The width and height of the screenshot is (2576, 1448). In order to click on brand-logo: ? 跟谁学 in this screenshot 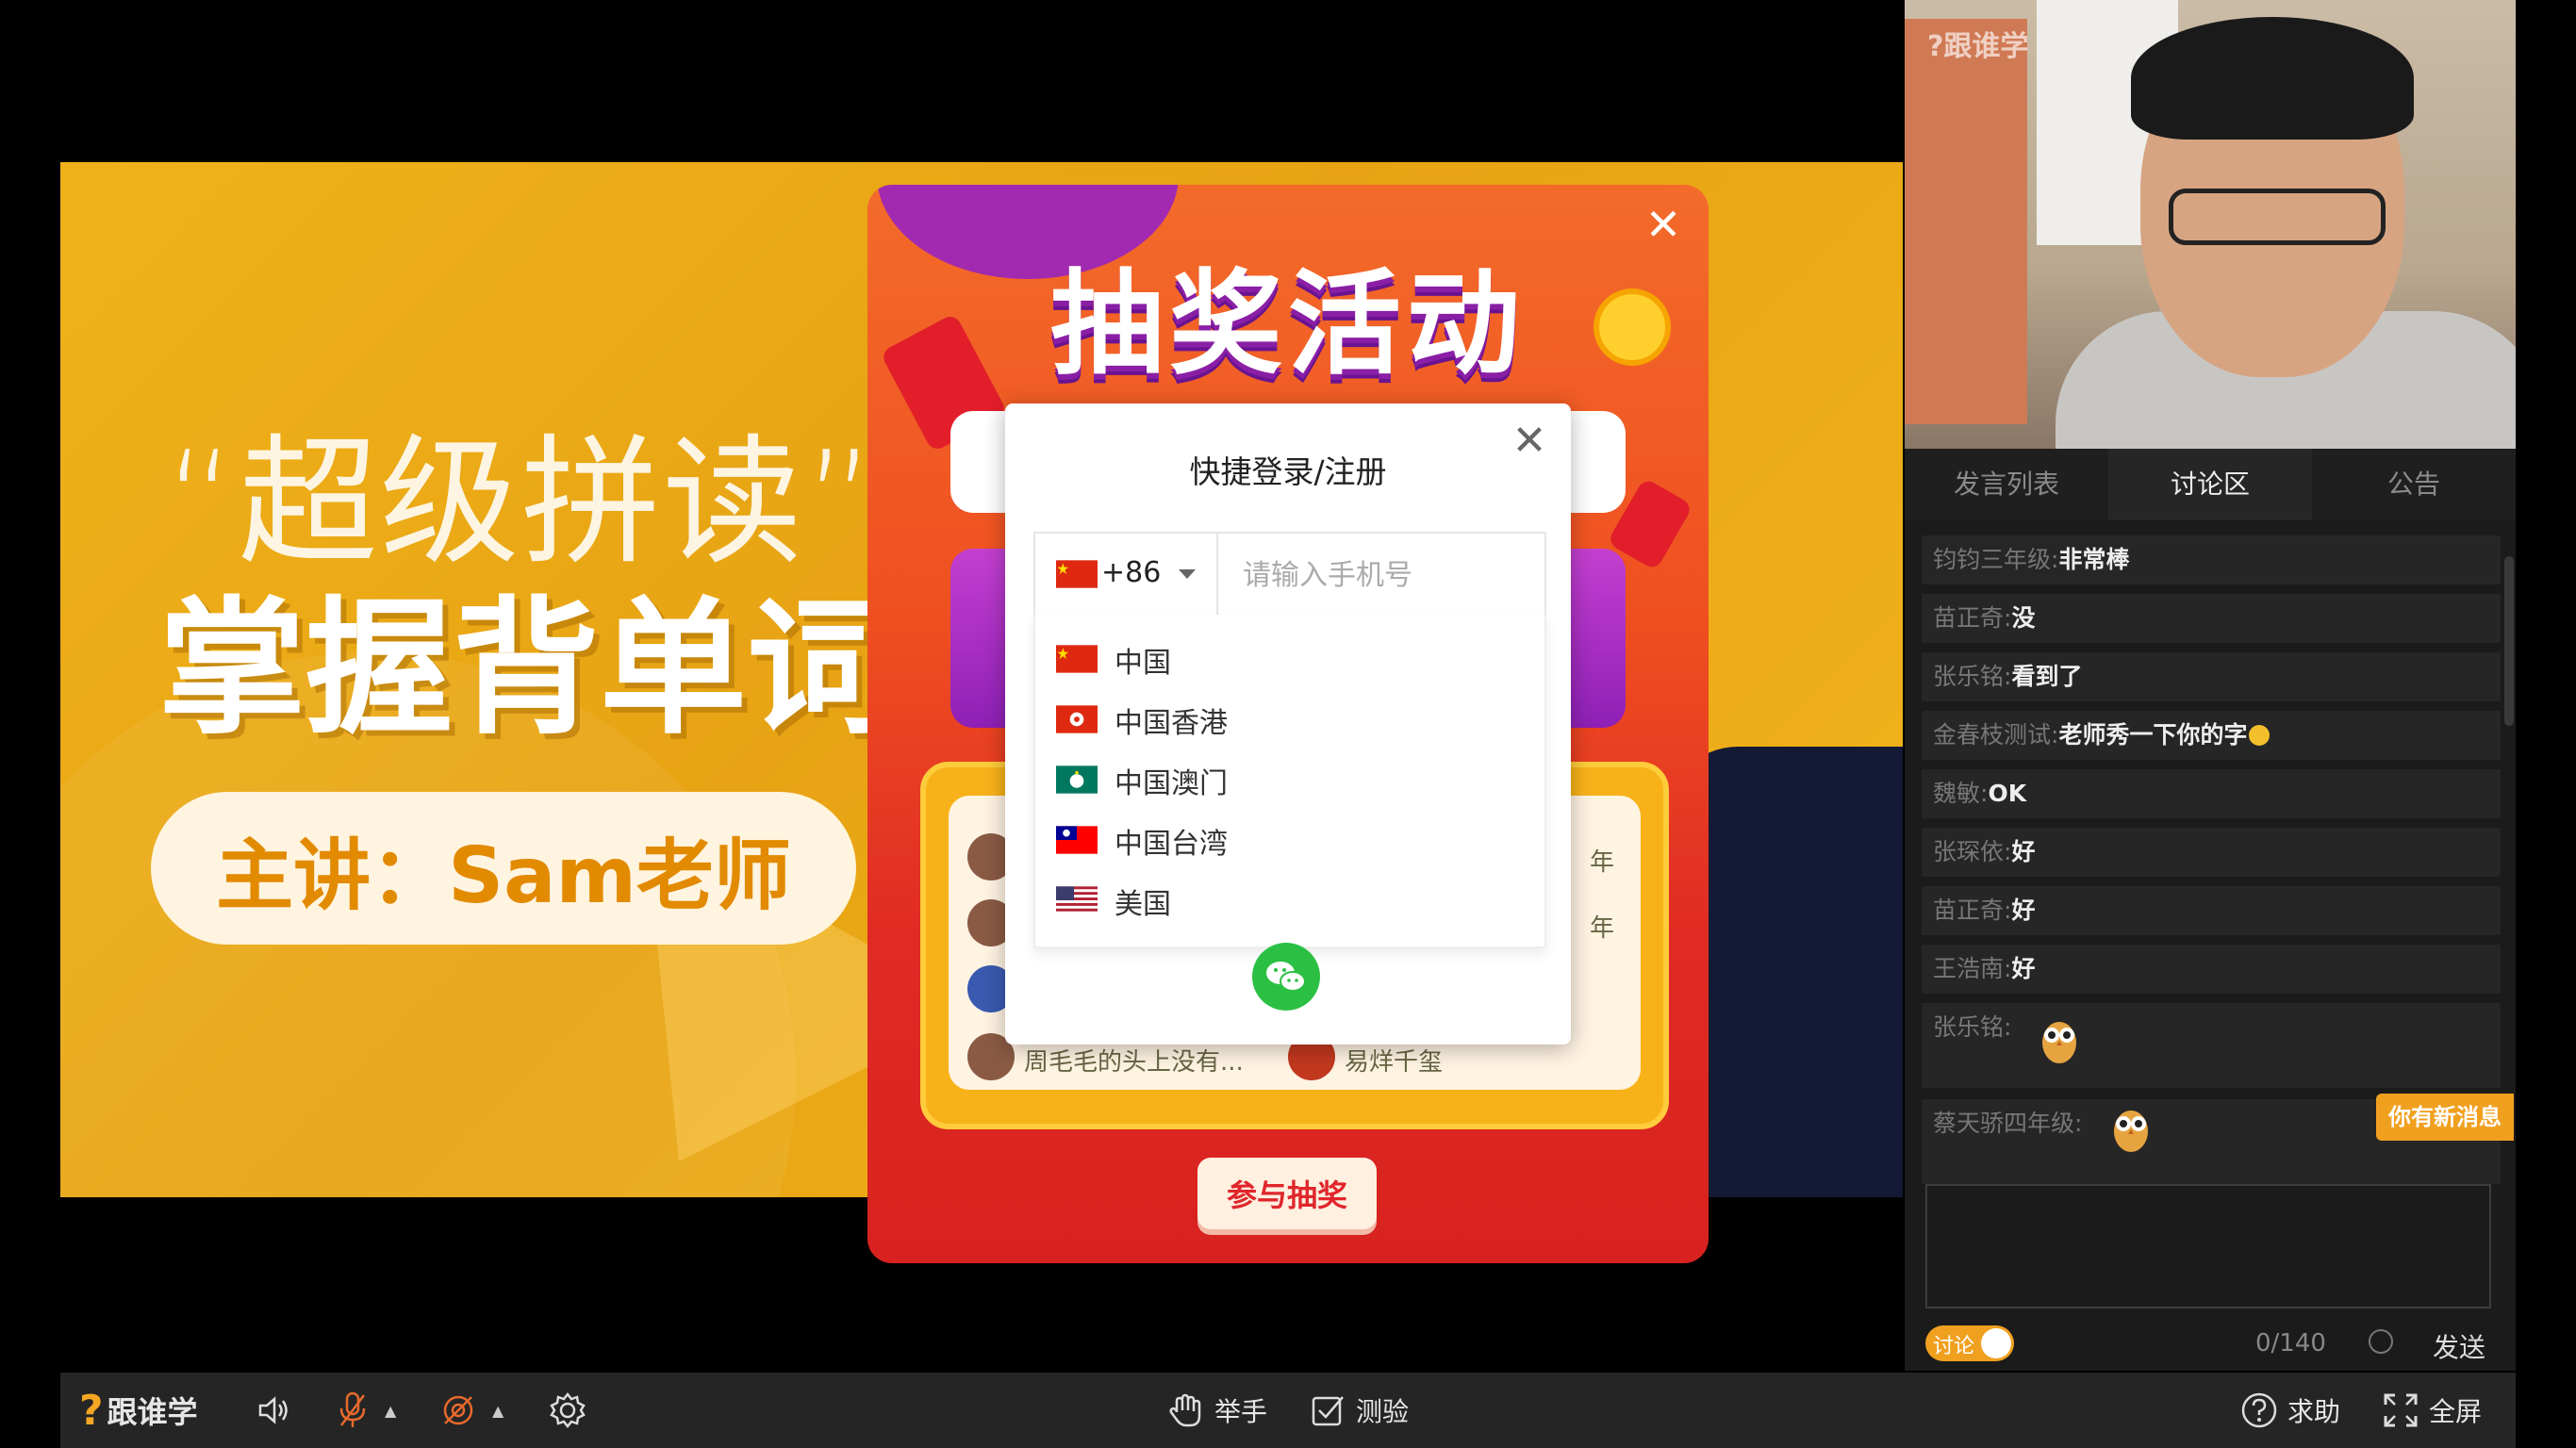, I will do `click(138, 1410)`.